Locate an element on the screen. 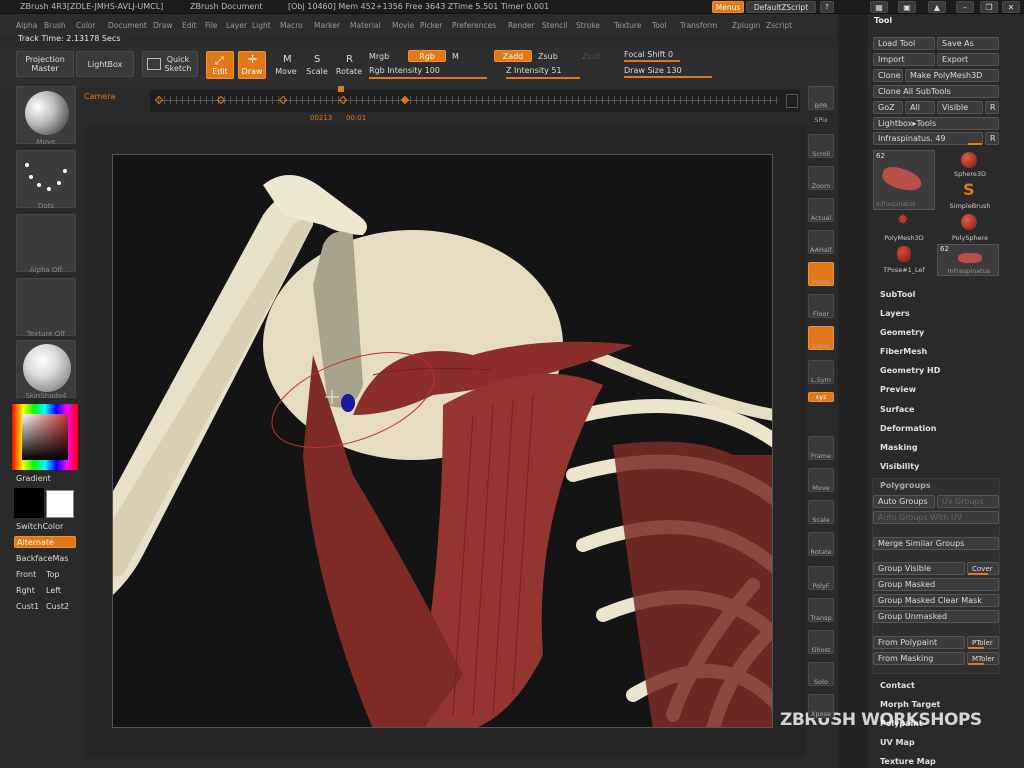 Image resolution: width=1024 pixels, height=768 pixels. primary-color-swatch is located at coordinates (29, 503).